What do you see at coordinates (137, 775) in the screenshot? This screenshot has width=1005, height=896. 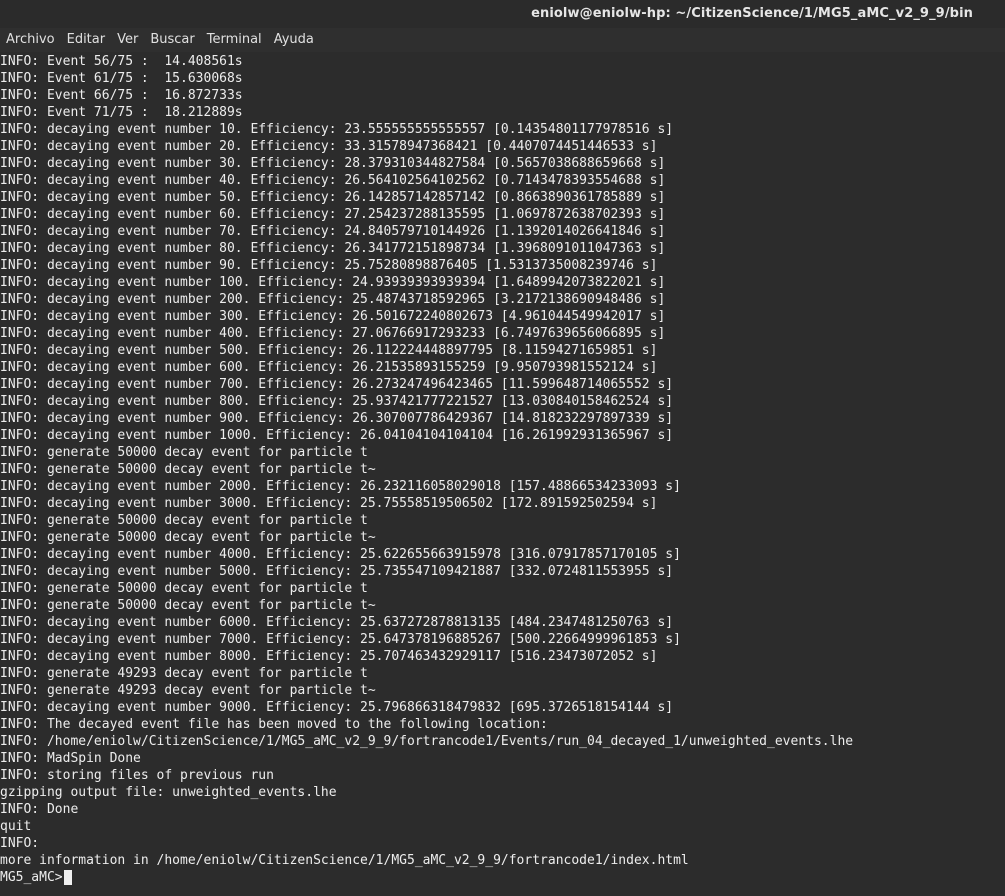 I see `terminal-line: INFO: storing files of previous run` at bounding box center [137, 775].